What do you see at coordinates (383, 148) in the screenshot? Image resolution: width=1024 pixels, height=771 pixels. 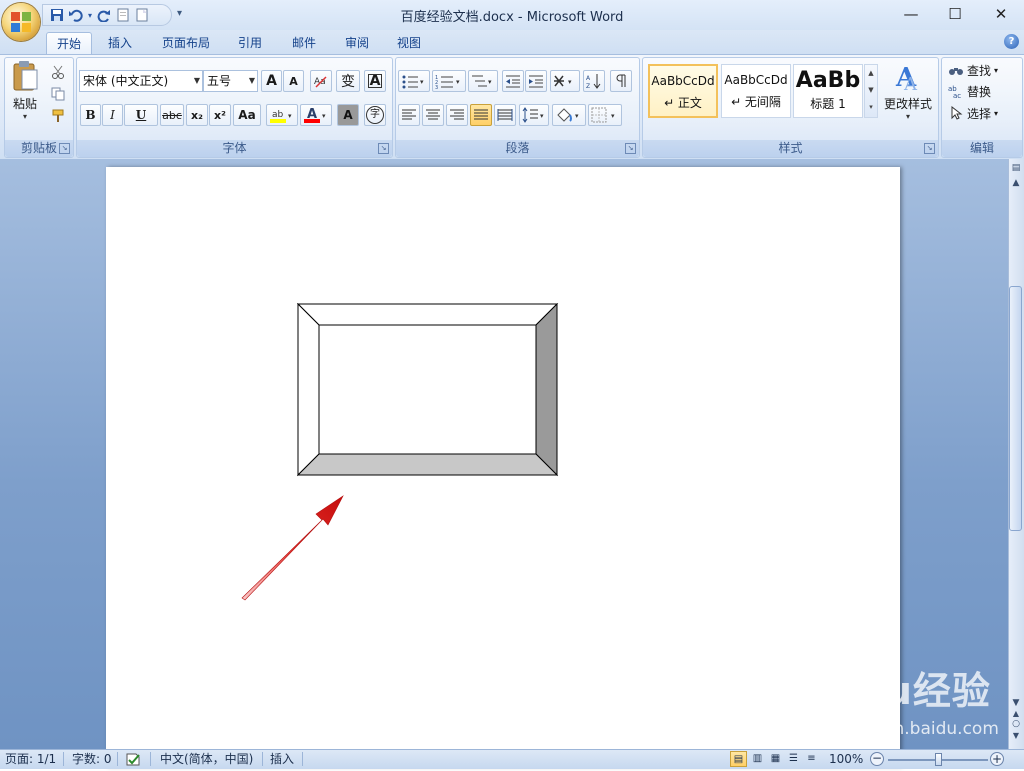 I see `font-launcher-icon: ↘` at bounding box center [383, 148].